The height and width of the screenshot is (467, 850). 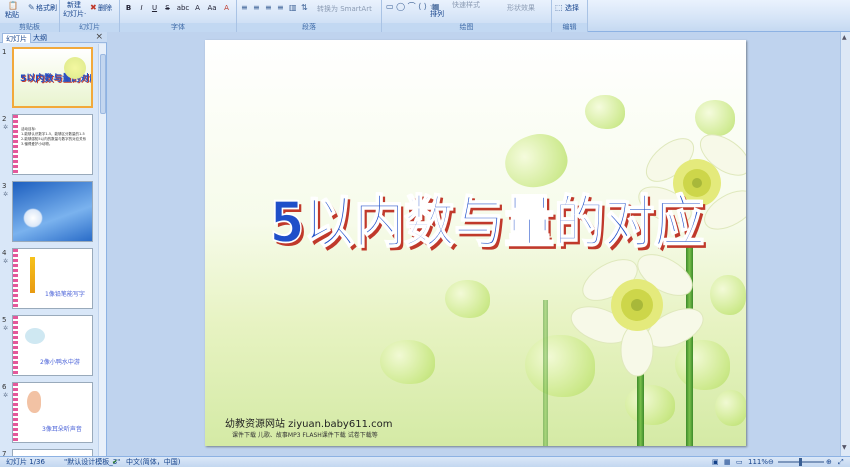 I want to click on char-spacing-button: A, so click(x=197, y=8).